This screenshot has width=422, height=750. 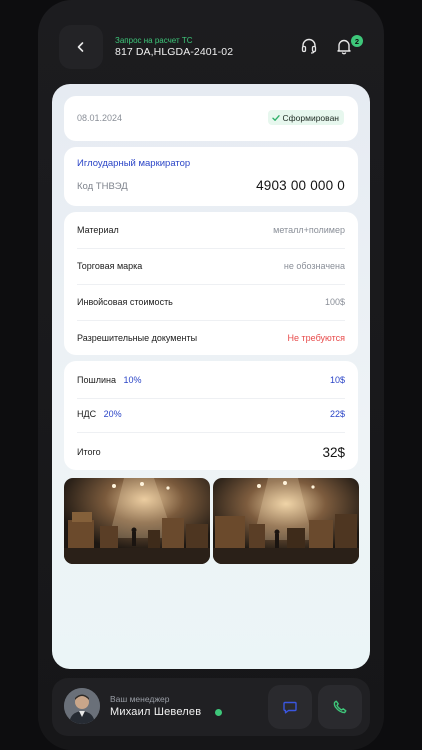 I want to click on detail-row-invoice: Инвойсовая стоимость 100$, so click(x=211, y=302).